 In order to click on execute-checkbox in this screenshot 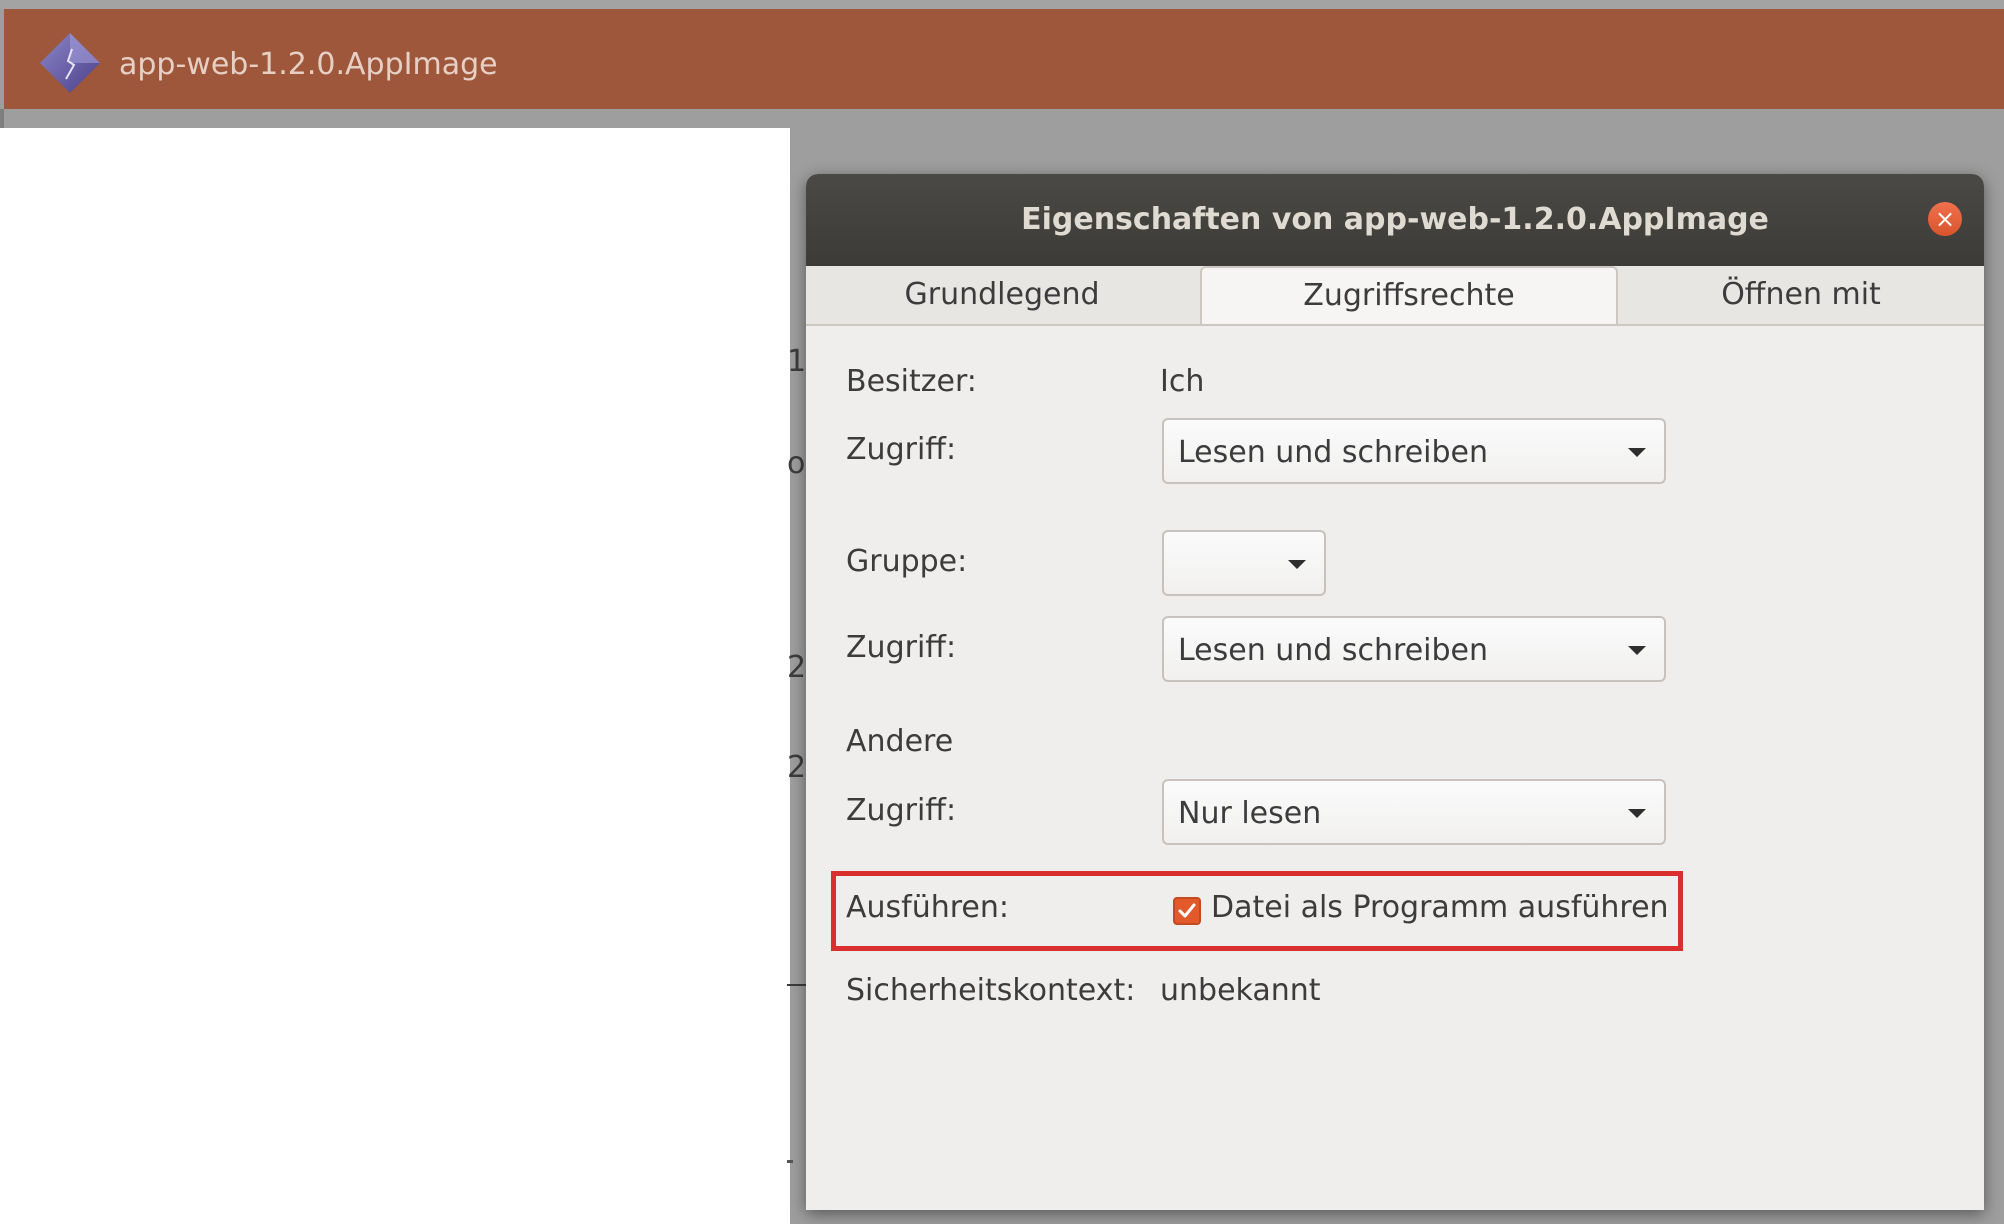, I will do `click(1187, 911)`.